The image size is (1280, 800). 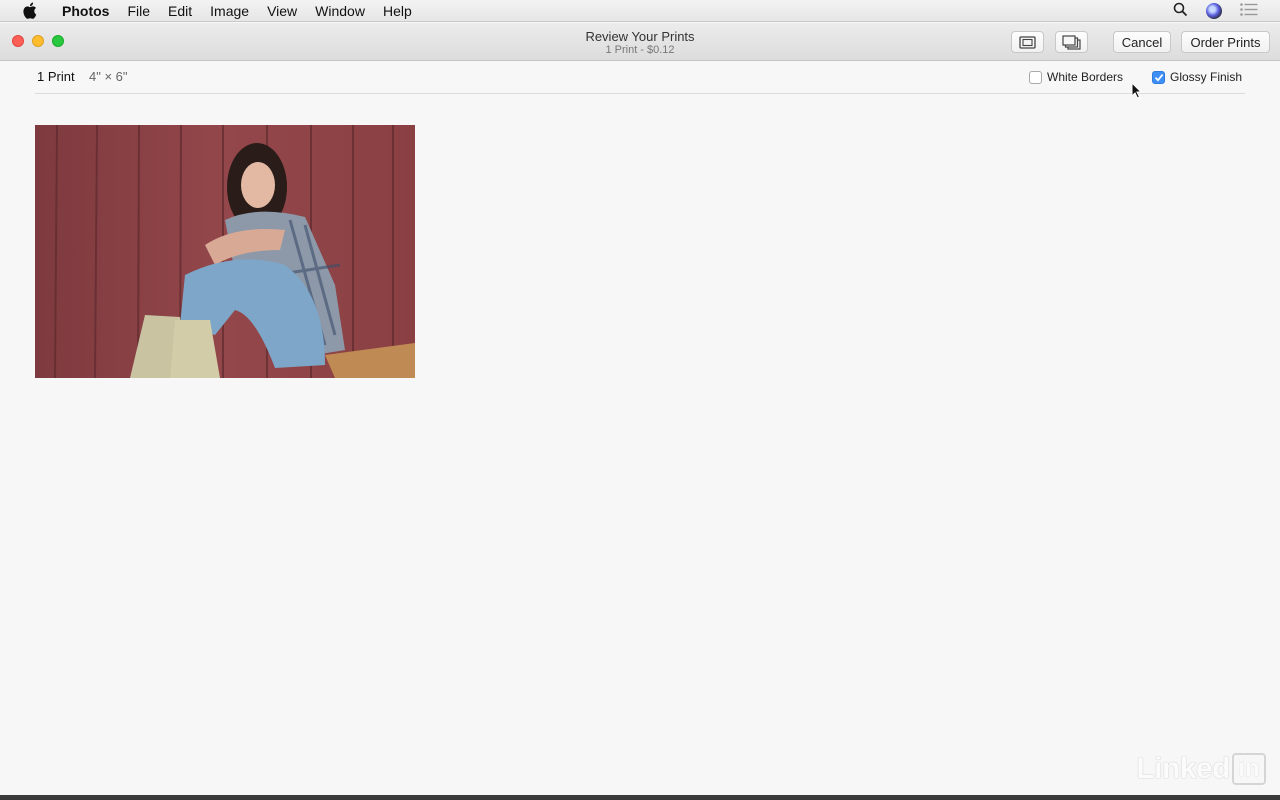 I want to click on menubar-status-area, so click(x=1215, y=11).